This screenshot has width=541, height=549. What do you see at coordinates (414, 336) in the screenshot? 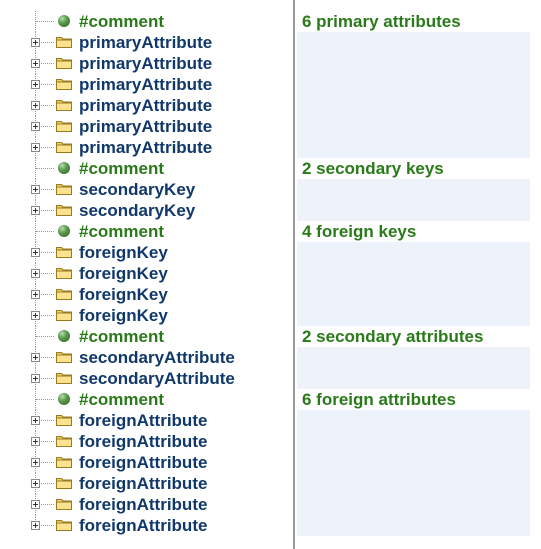
I see `comment-text: 2 secondary attributes` at bounding box center [414, 336].